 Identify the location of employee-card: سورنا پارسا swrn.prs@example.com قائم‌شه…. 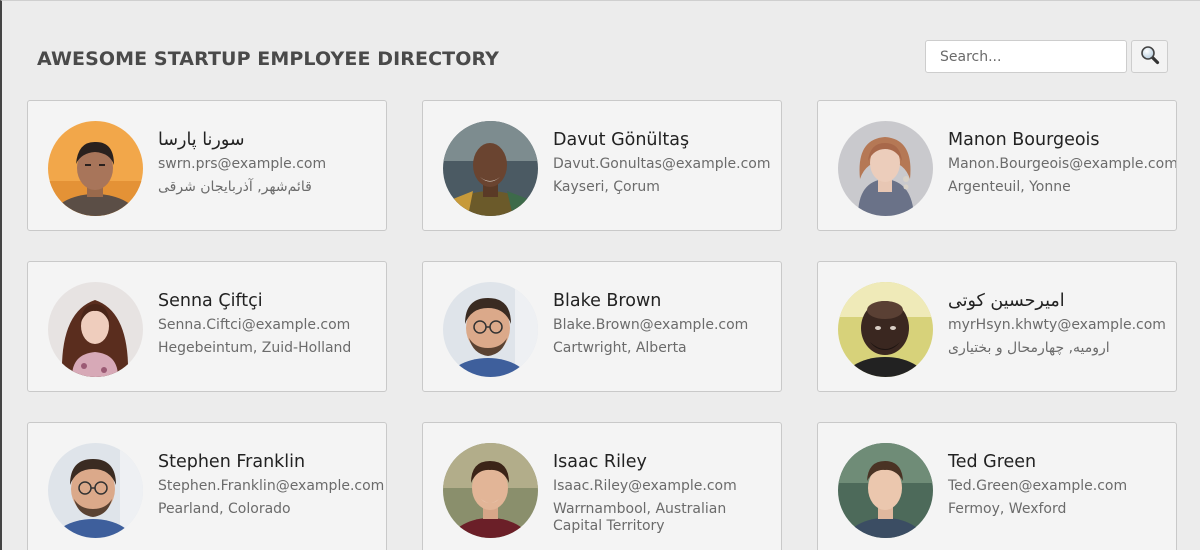
(207, 165).